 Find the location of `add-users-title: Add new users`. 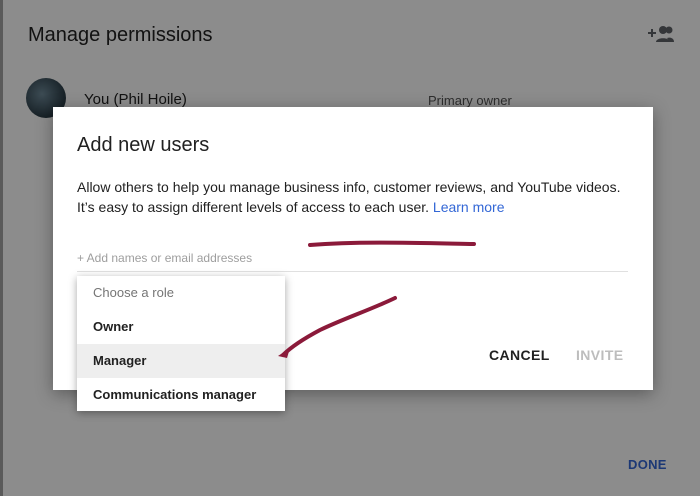

add-users-title: Add new users is located at coordinates (143, 145).